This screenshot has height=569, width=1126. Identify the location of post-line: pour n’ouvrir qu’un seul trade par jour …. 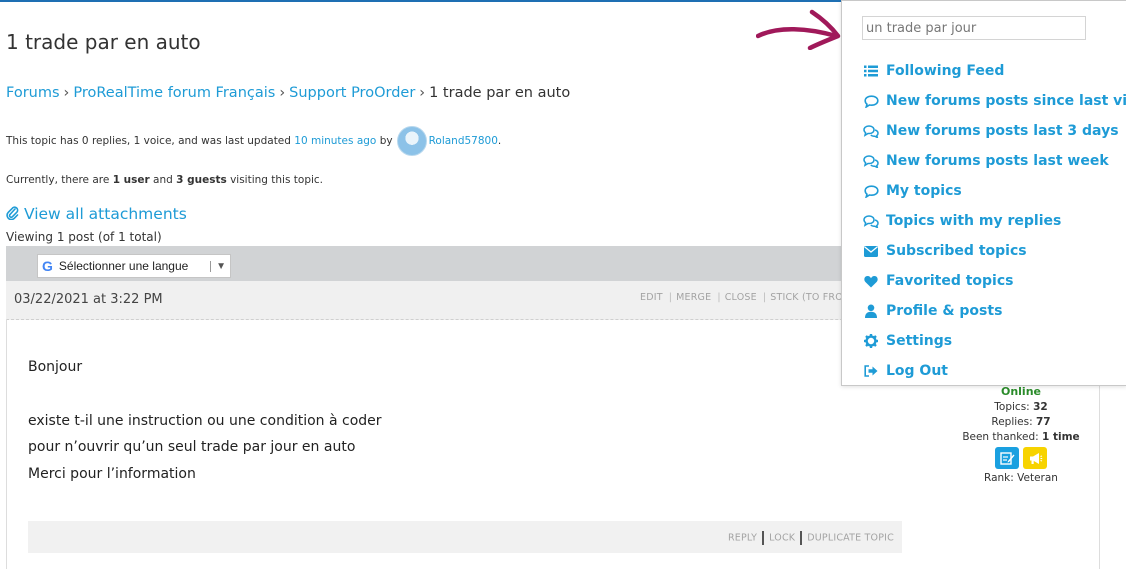
(192, 447).